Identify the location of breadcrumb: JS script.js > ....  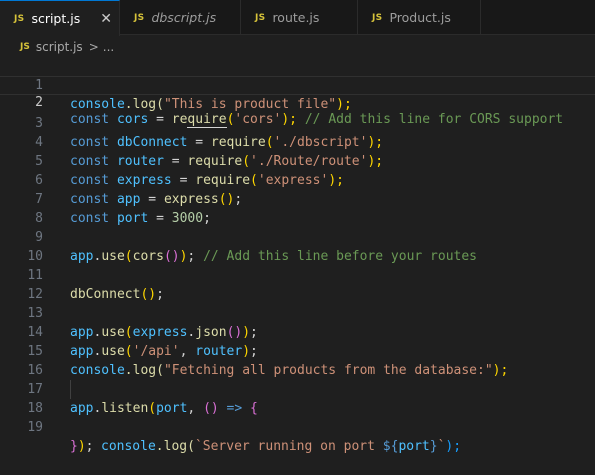
(297, 47).